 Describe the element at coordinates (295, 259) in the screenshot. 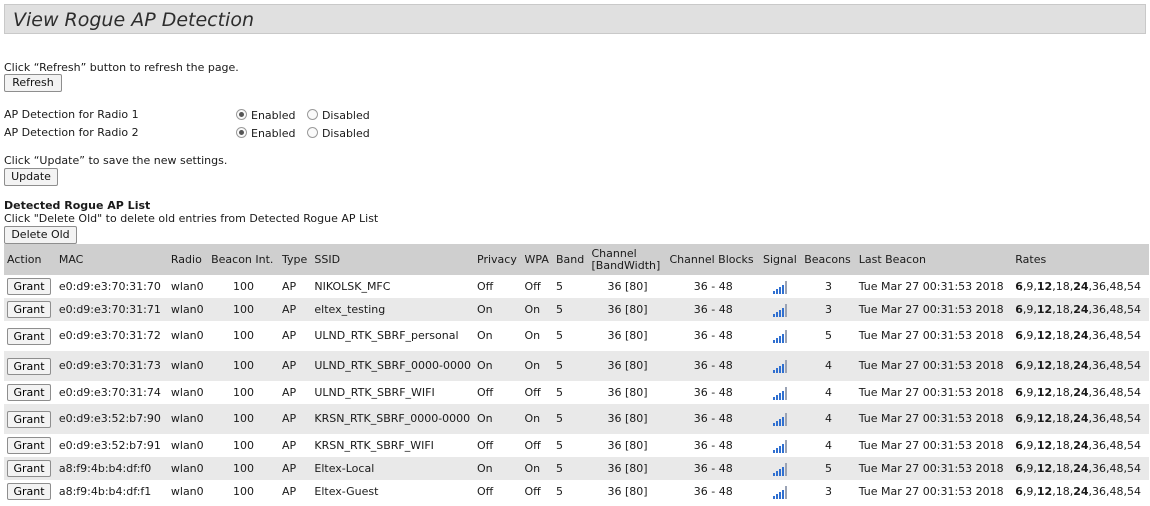

I see `col-type: Type` at that location.